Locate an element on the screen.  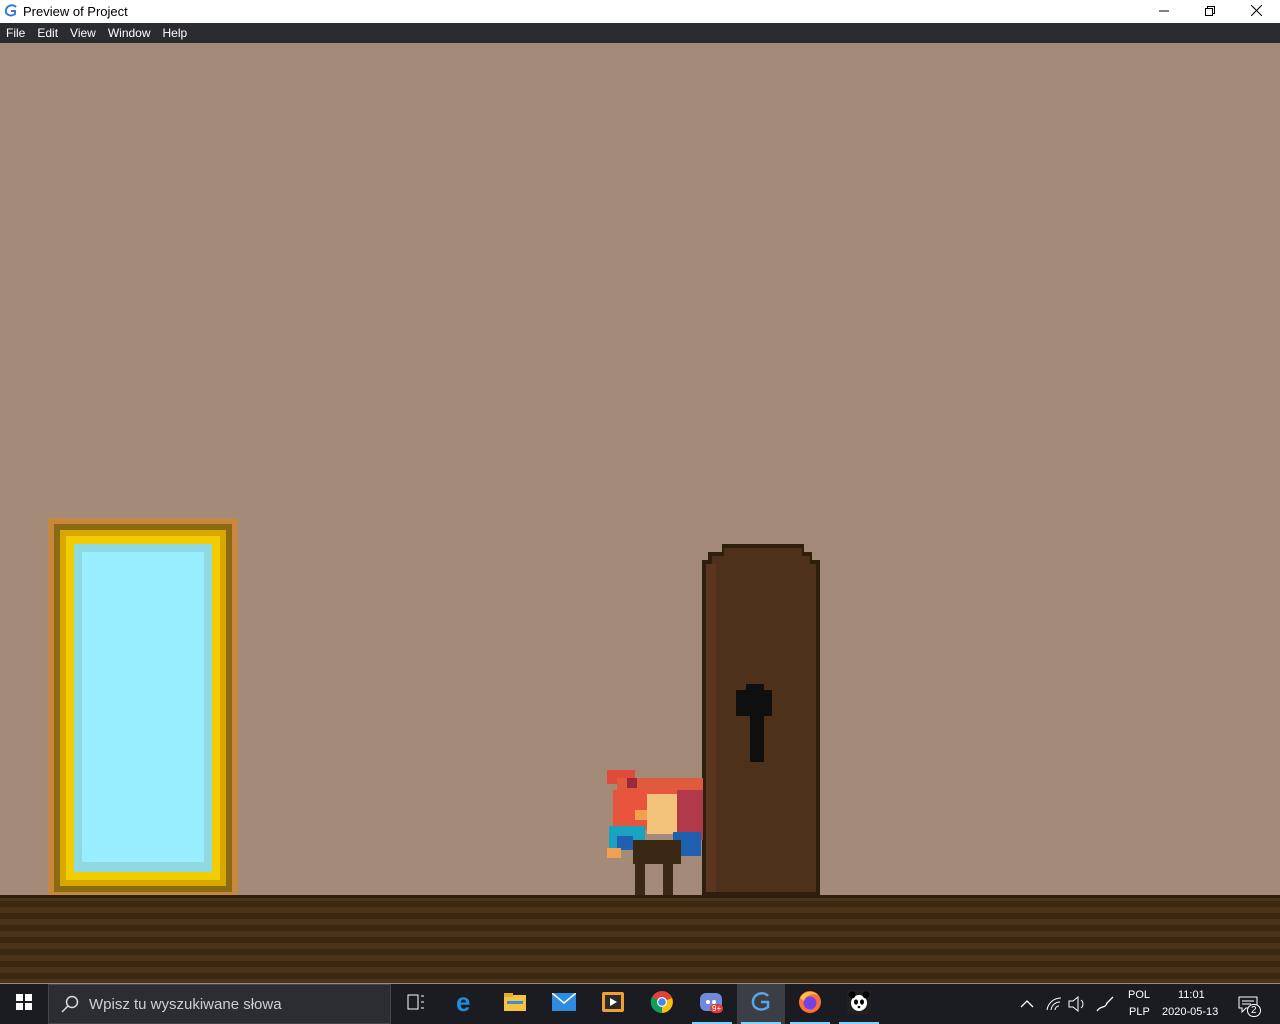
restore-icon is located at coordinates (1210, 12).